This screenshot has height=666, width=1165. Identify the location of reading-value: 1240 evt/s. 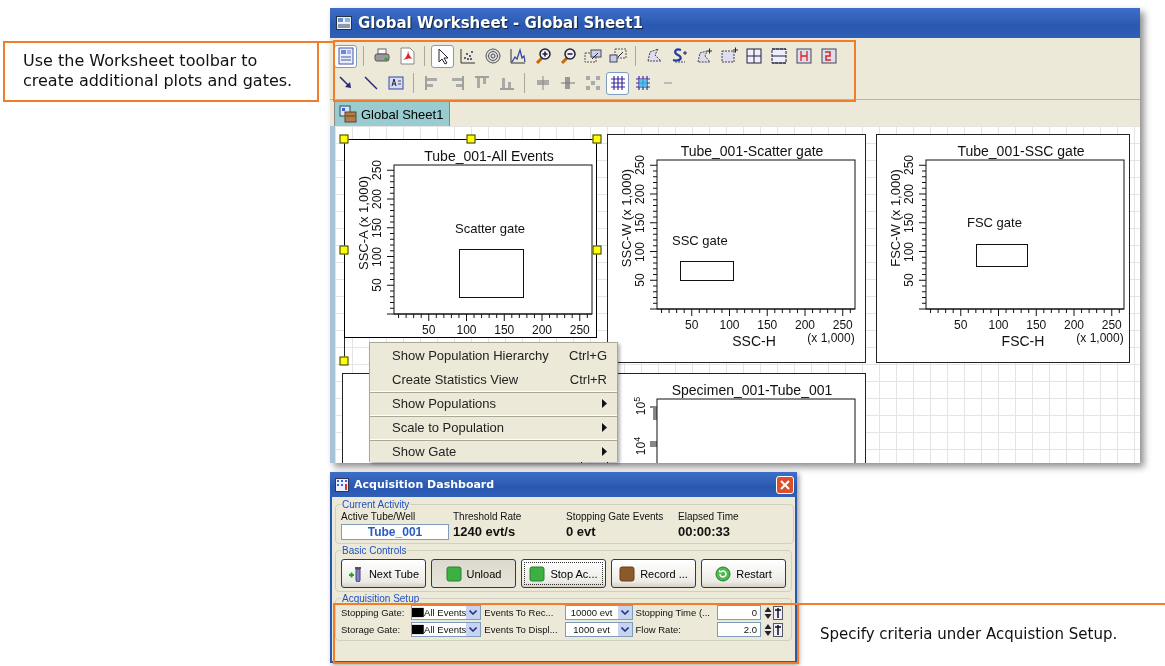
(485, 532).